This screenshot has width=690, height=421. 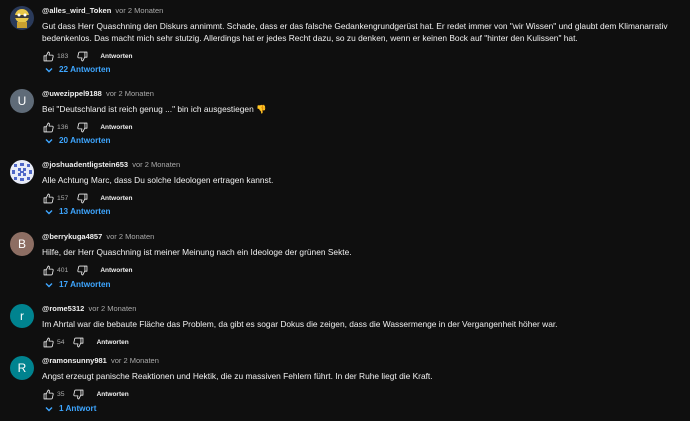 I want to click on avatar: R, so click(x=22, y=368).